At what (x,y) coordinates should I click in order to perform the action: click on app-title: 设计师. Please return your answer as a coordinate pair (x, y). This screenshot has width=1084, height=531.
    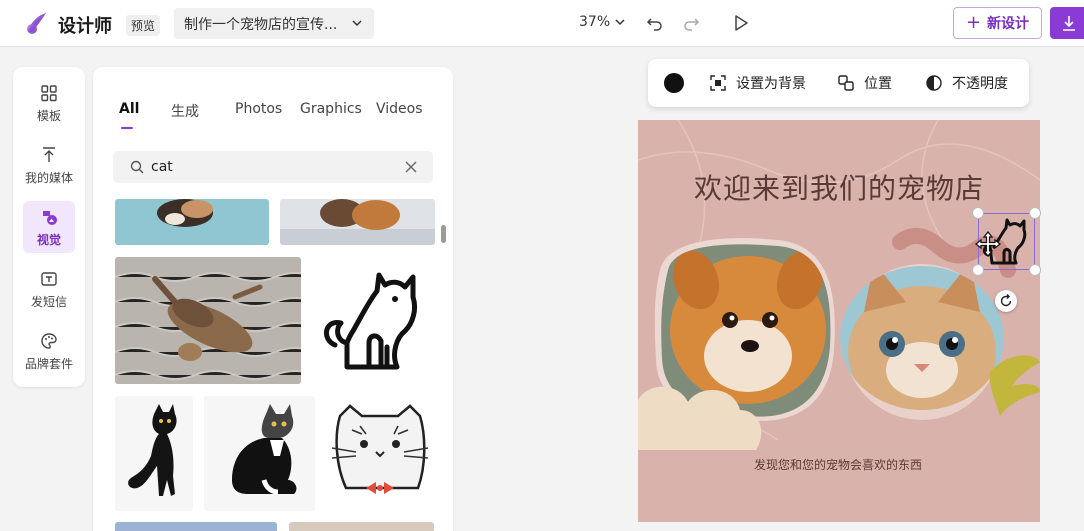
    Looking at the image, I should click on (85, 26).